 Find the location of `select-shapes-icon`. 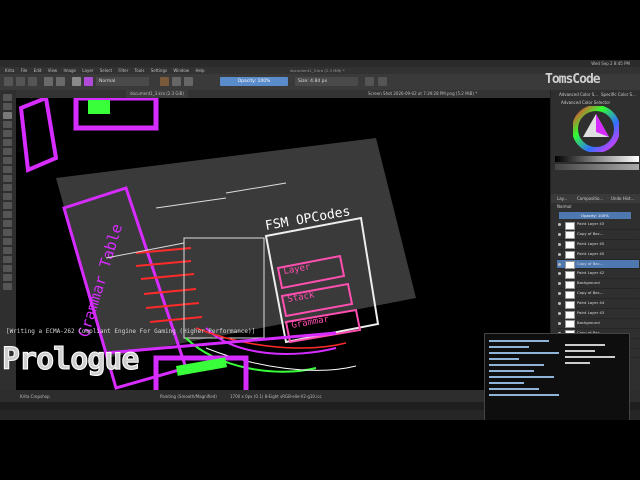

select-shapes-icon is located at coordinates (7, 97).